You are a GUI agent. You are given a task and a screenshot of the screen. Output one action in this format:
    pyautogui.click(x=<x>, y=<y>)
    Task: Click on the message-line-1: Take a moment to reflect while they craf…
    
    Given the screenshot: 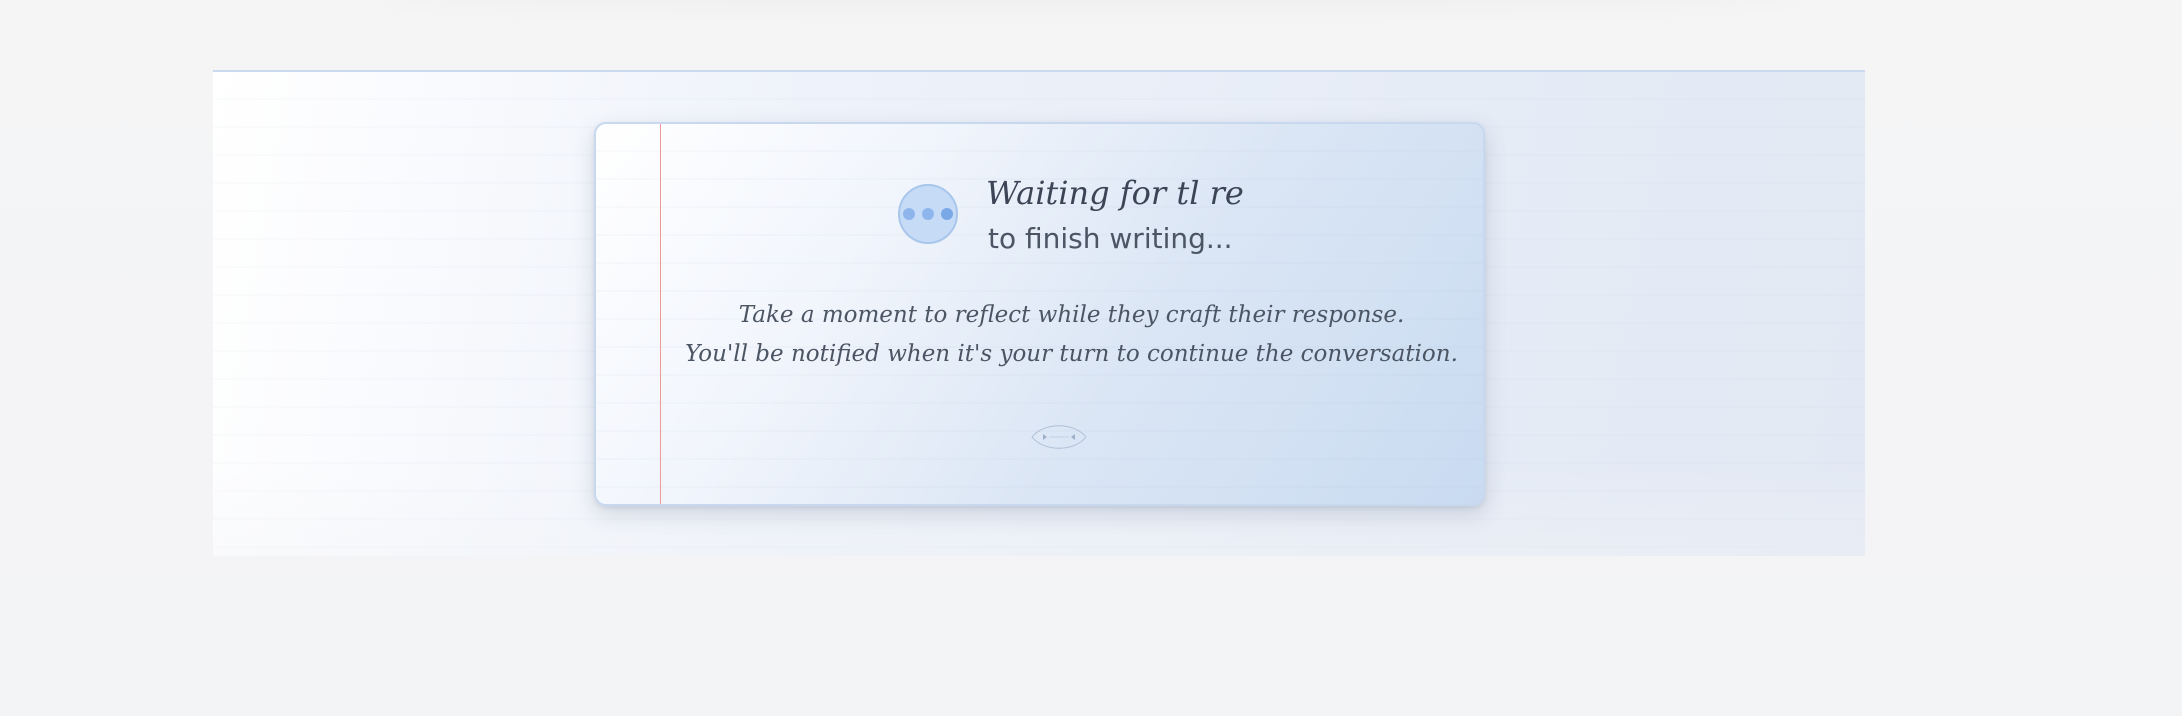 What is the action you would take?
    pyautogui.click(x=1071, y=315)
    